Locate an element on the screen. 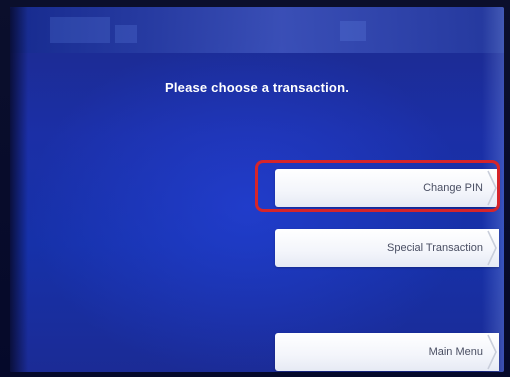 The height and width of the screenshot is (377, 510). screen-edge-shadow is located at coordinates (19, 189).